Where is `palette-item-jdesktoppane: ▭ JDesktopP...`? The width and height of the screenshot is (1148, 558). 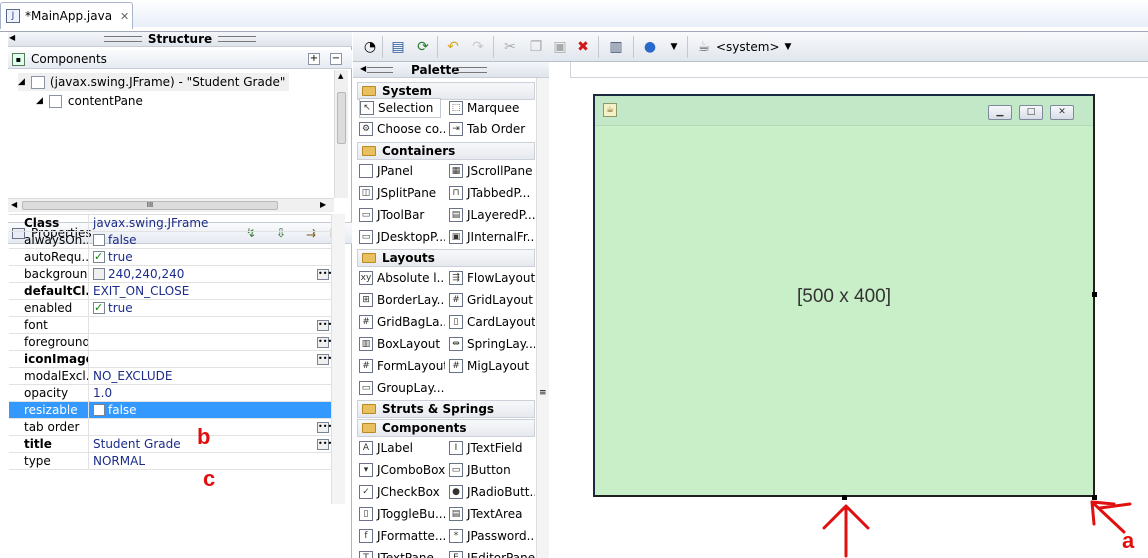 palette-item-jdesktoppane: ▭ JDesktopP... is located at coordinates (402, 237).